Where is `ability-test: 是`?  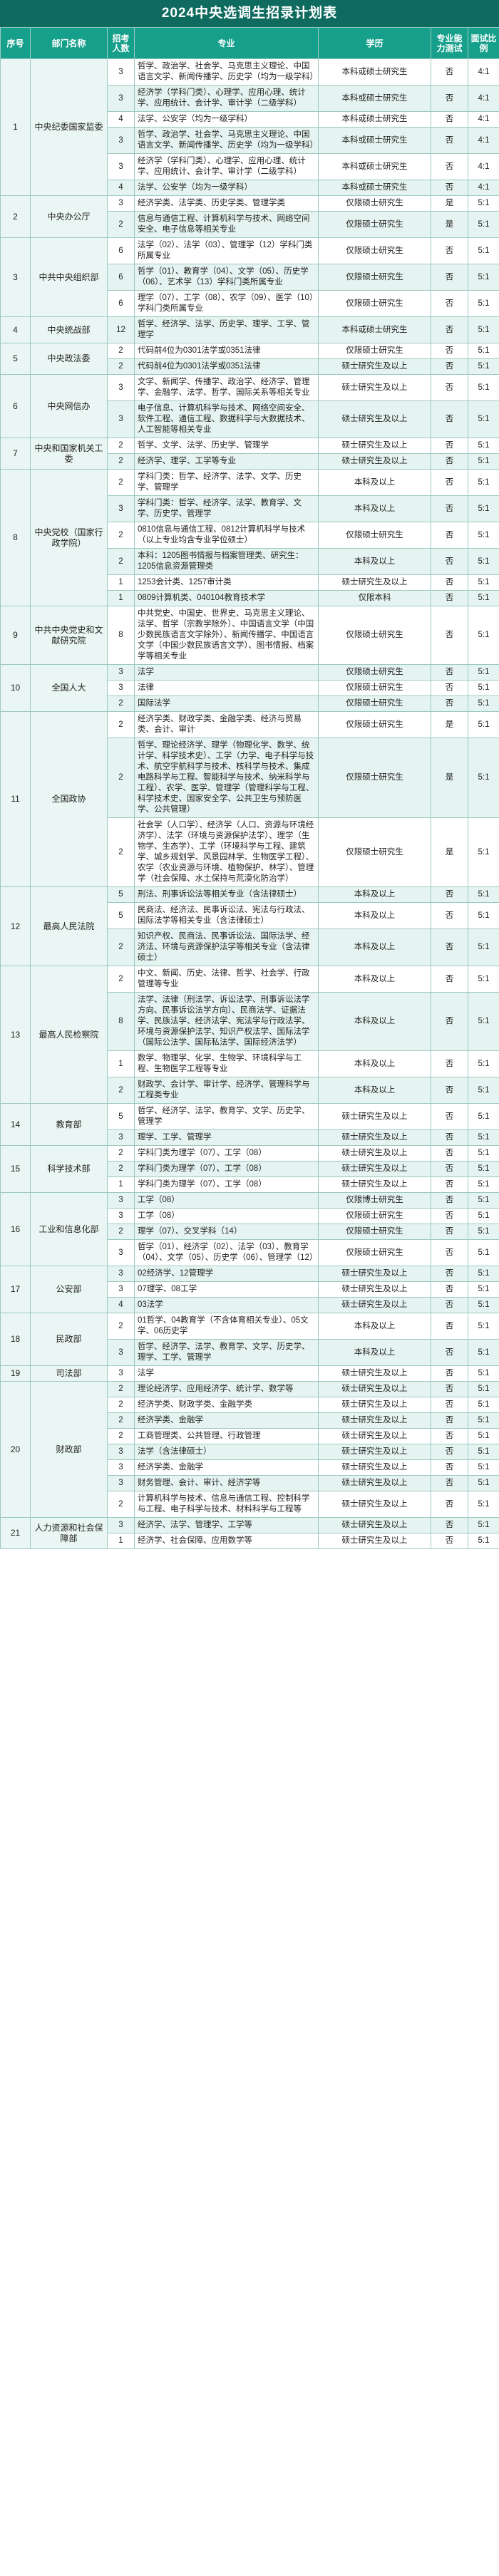
ability-test: 是 is located at coordinates (449, 852).